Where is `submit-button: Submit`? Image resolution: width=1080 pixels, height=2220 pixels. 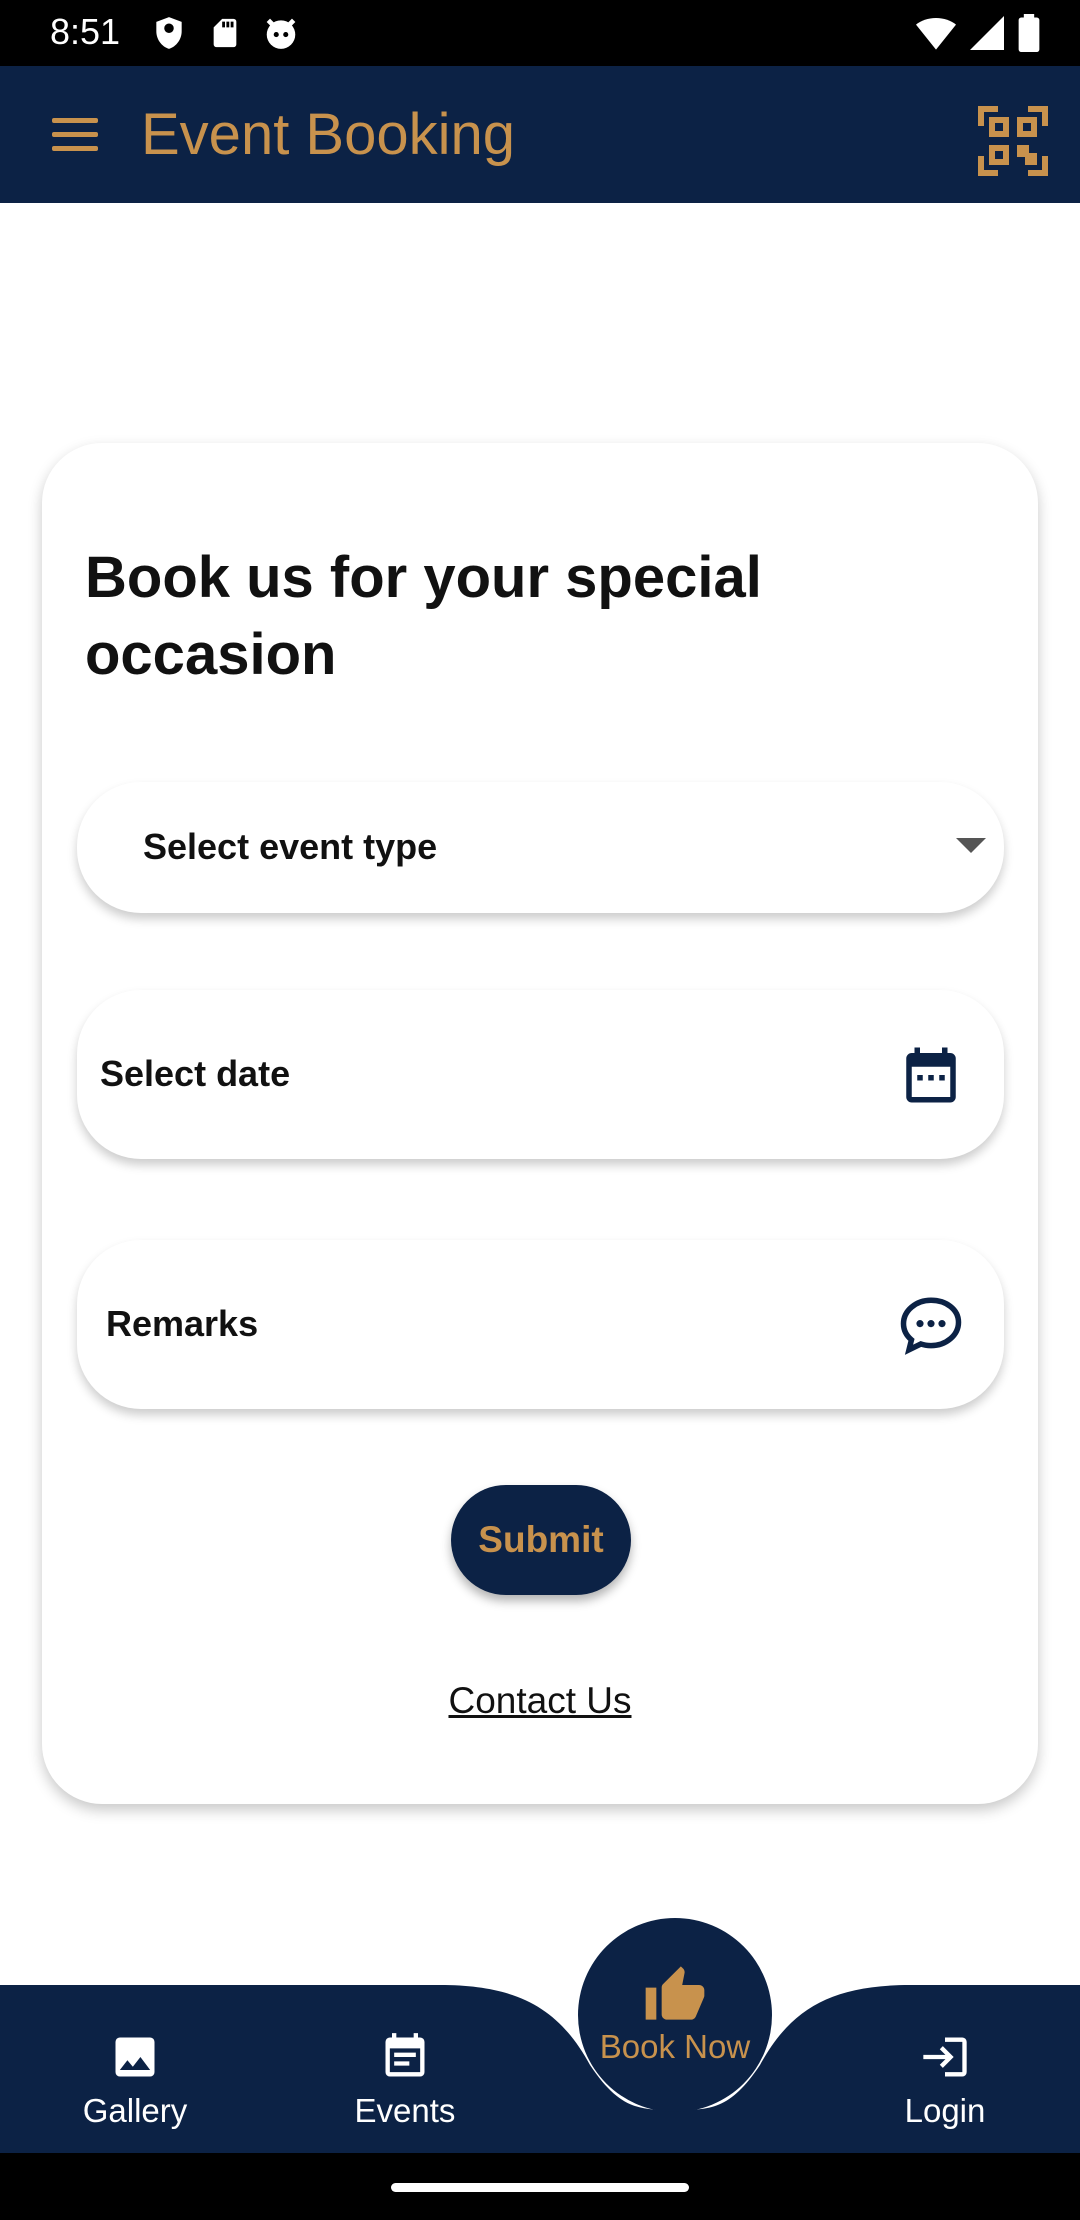 submit-button: Submit is located at coordinates (541, 1540).